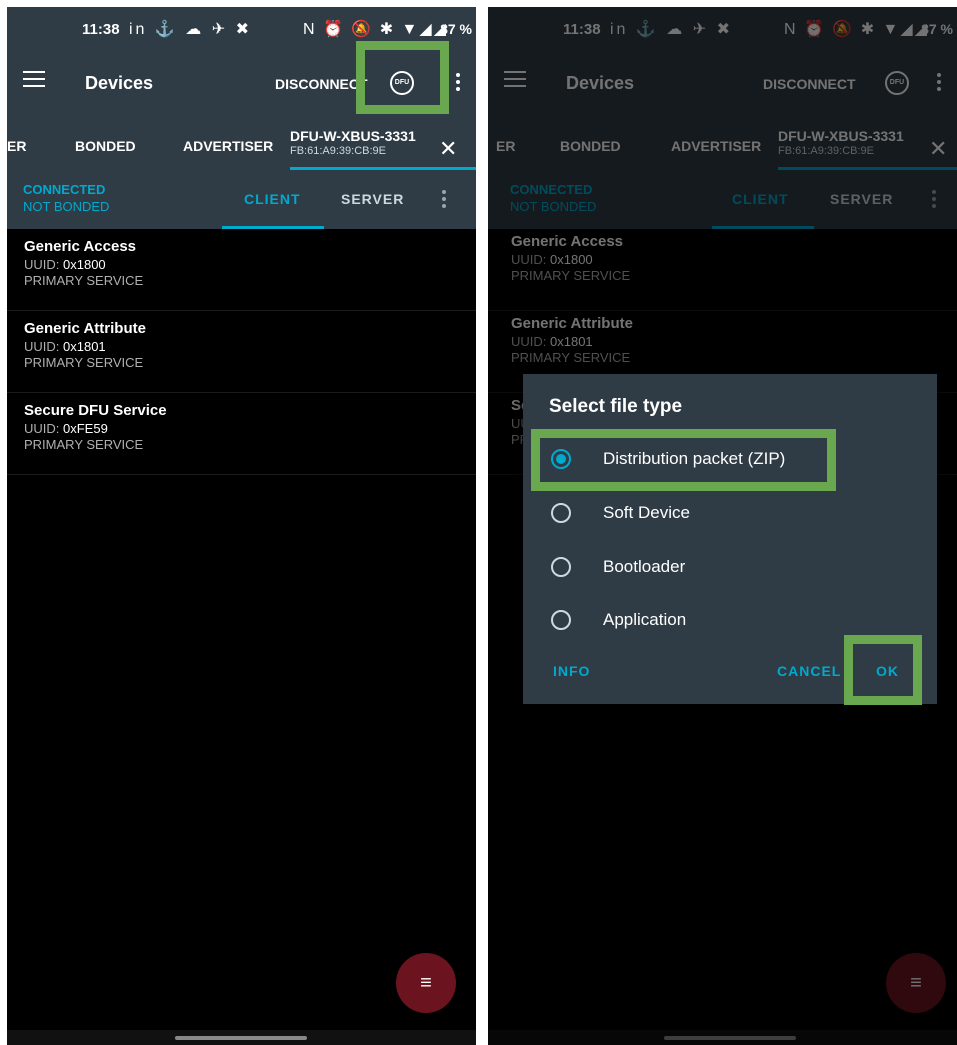 Image resolution: width=957 pixels, height=1045 pixels. I want to click on tab-bonded: BONDED, so click(105, 146).